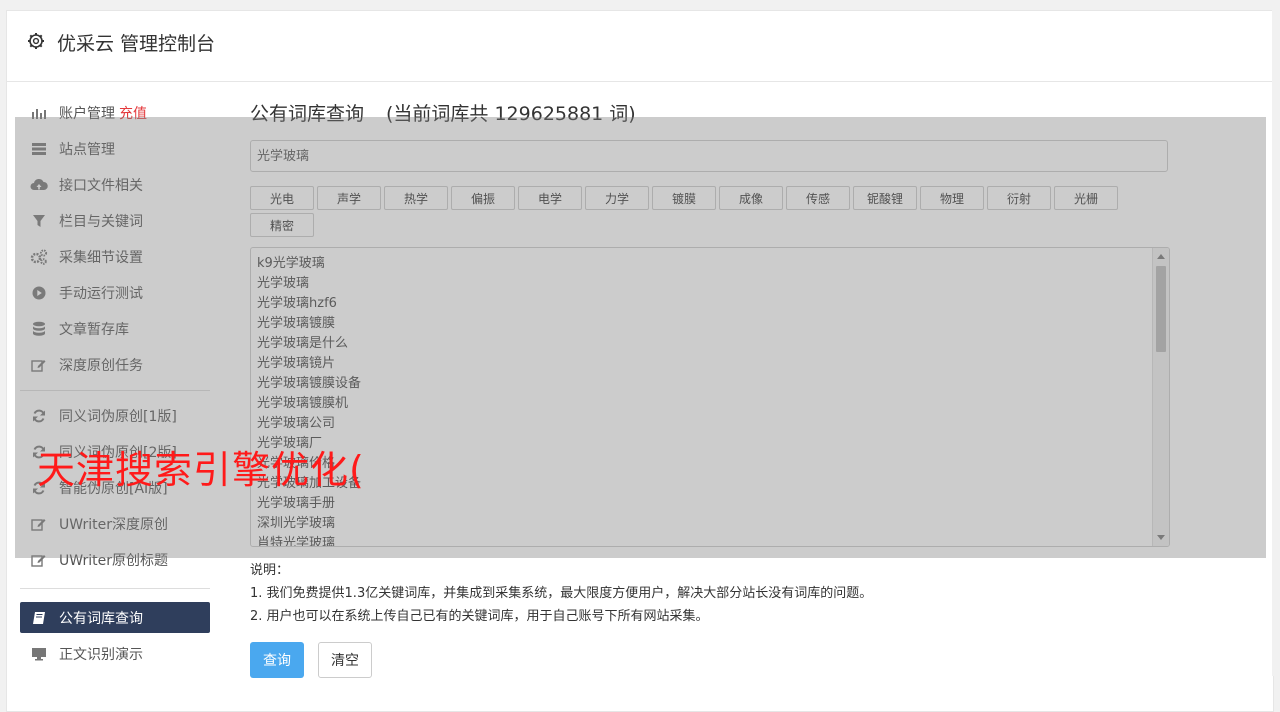  I want to click on page-scrollbar, so click(1276, 338).